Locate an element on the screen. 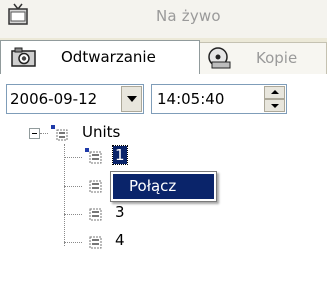  context-menu: Połącz is located at coordinates (163, 186).